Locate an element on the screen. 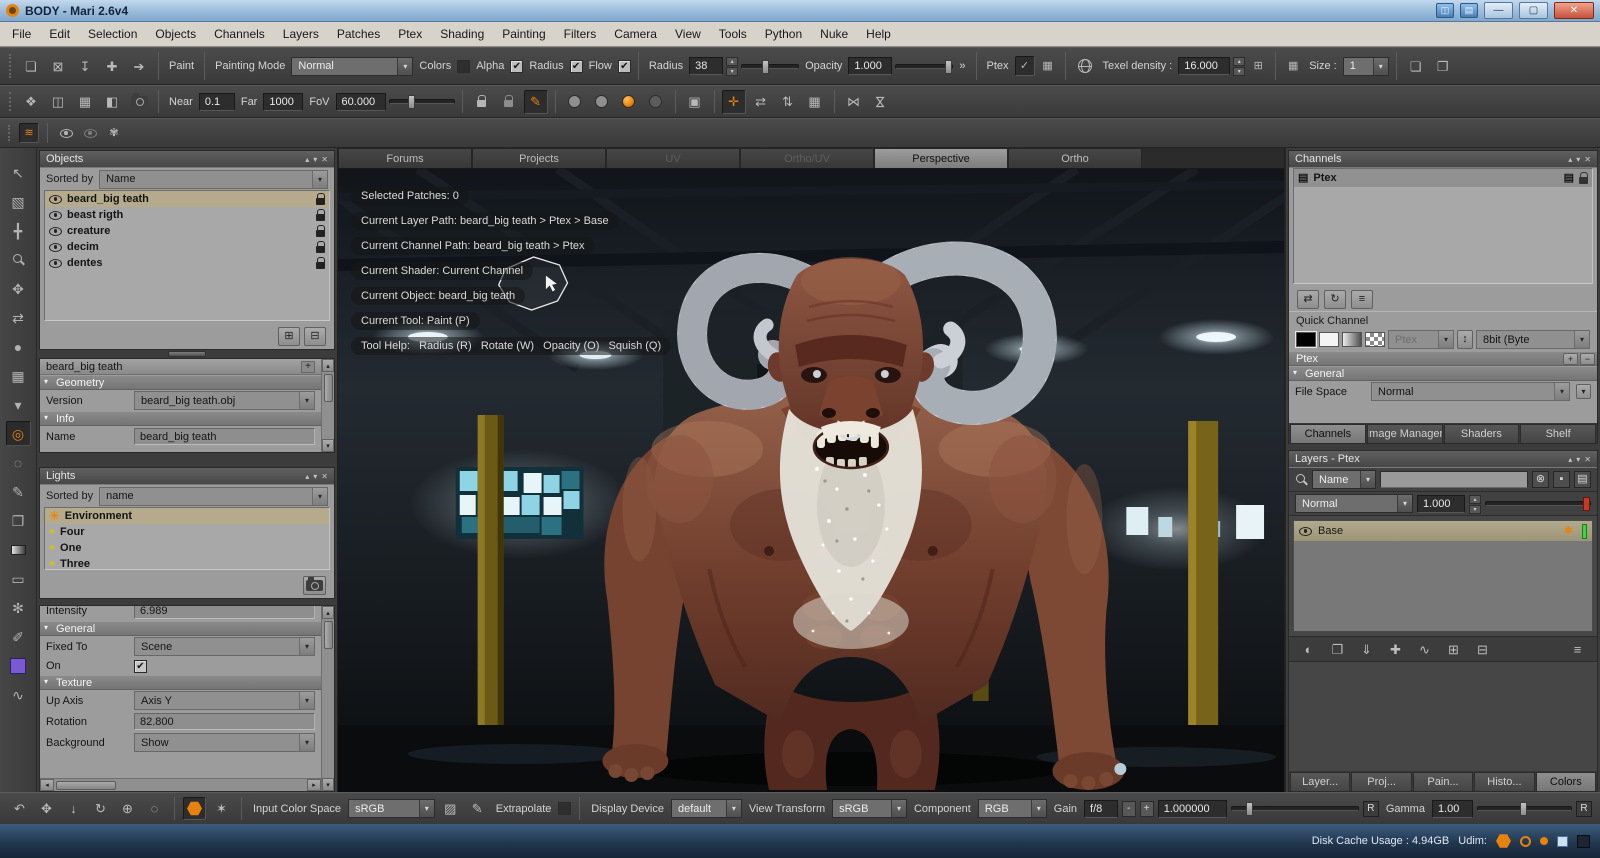  tray-icon-2: ▤ is located at coordinates (1469, 10).